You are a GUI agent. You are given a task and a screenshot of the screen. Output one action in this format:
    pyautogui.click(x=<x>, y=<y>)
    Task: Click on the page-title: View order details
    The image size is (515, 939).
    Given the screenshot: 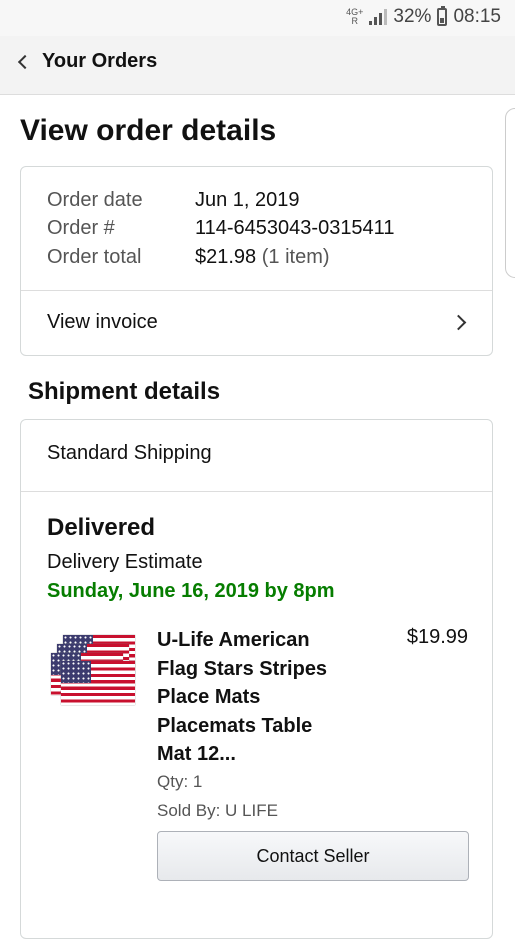 What is the action you would take?
    pyautogui.click(x=148, y=130)
    